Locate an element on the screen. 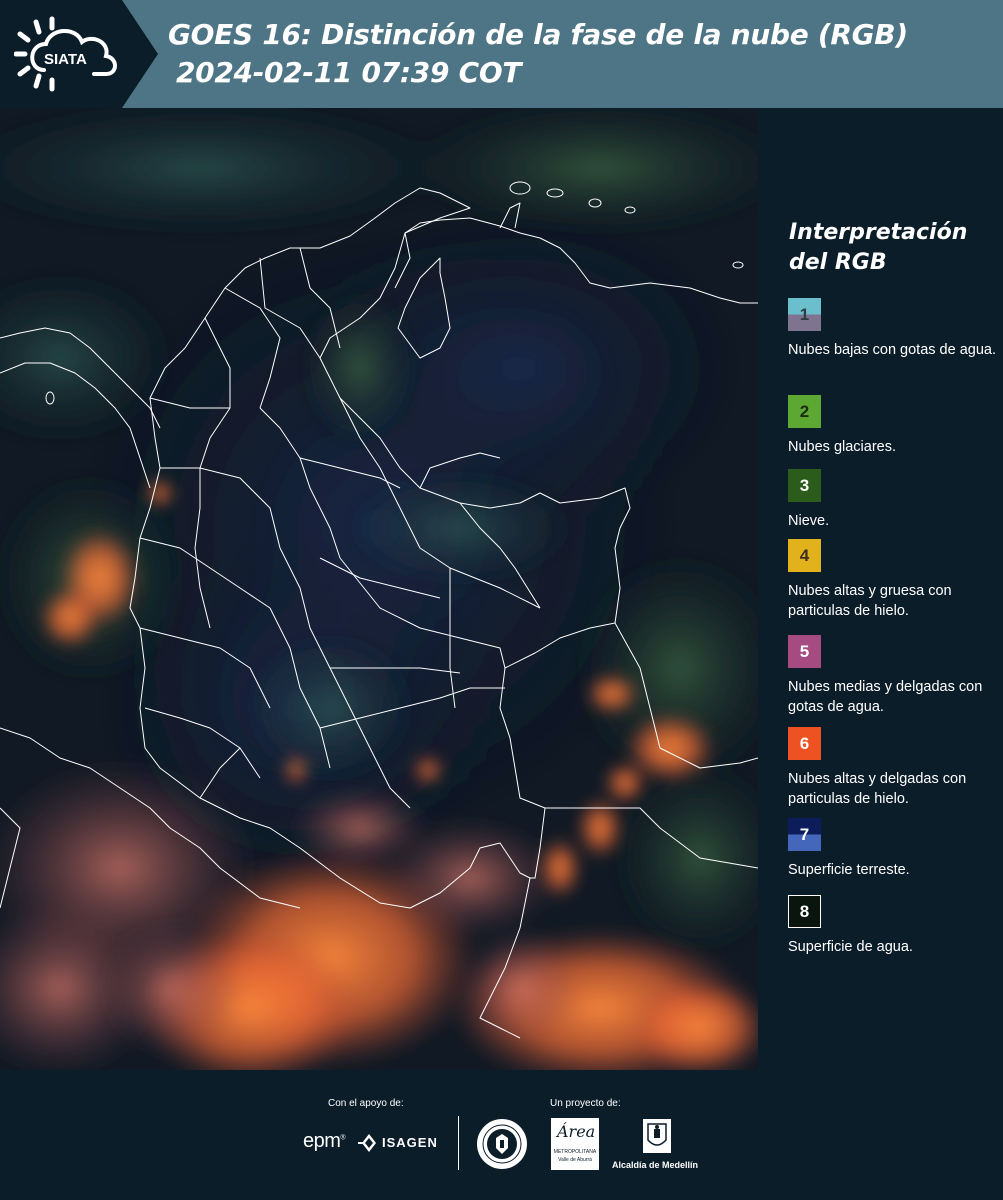 The height and width of the screenshot is (1200, 1003). legend-number-7: 7 is located at coordinates (804, 834).